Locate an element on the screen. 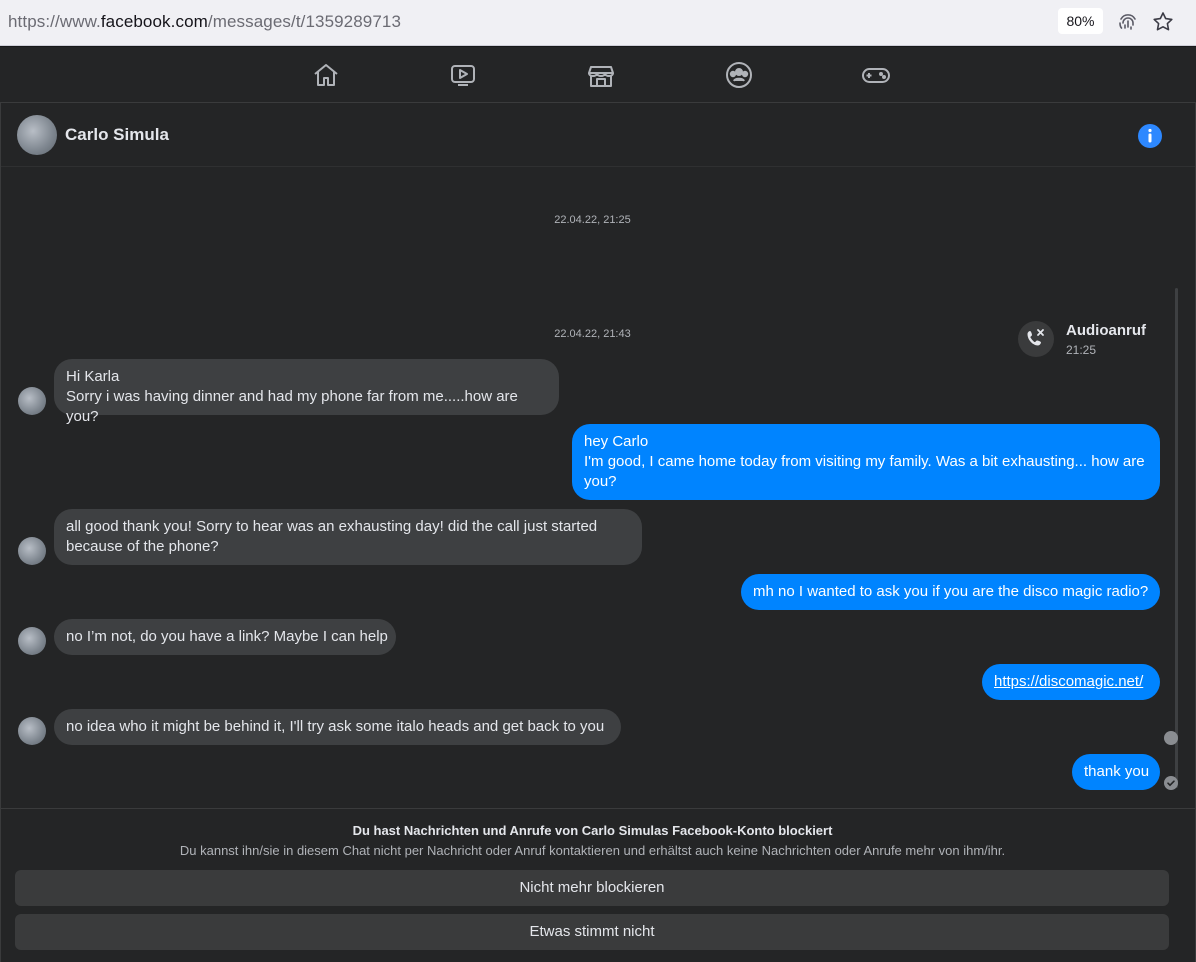 This screenshot has width=1196, height=962. top-navigation is located at coordinates (598, 75).